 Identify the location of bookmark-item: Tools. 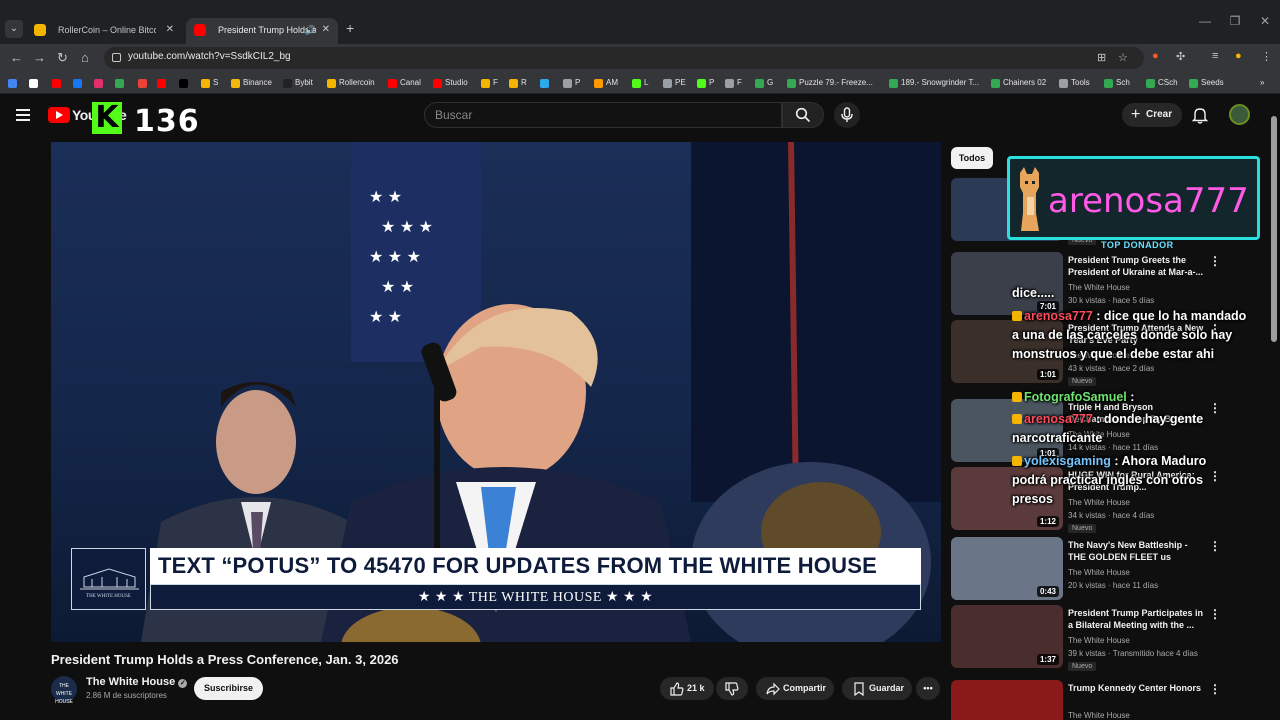
(1074, 83).